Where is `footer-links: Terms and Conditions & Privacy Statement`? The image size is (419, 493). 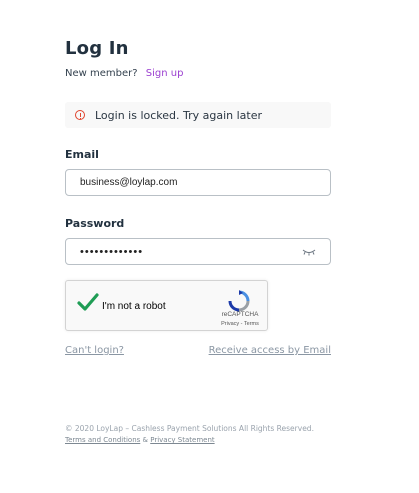
footer-links: Terms and Conditions & Privacy Statement is located at coordinates (140, 440).